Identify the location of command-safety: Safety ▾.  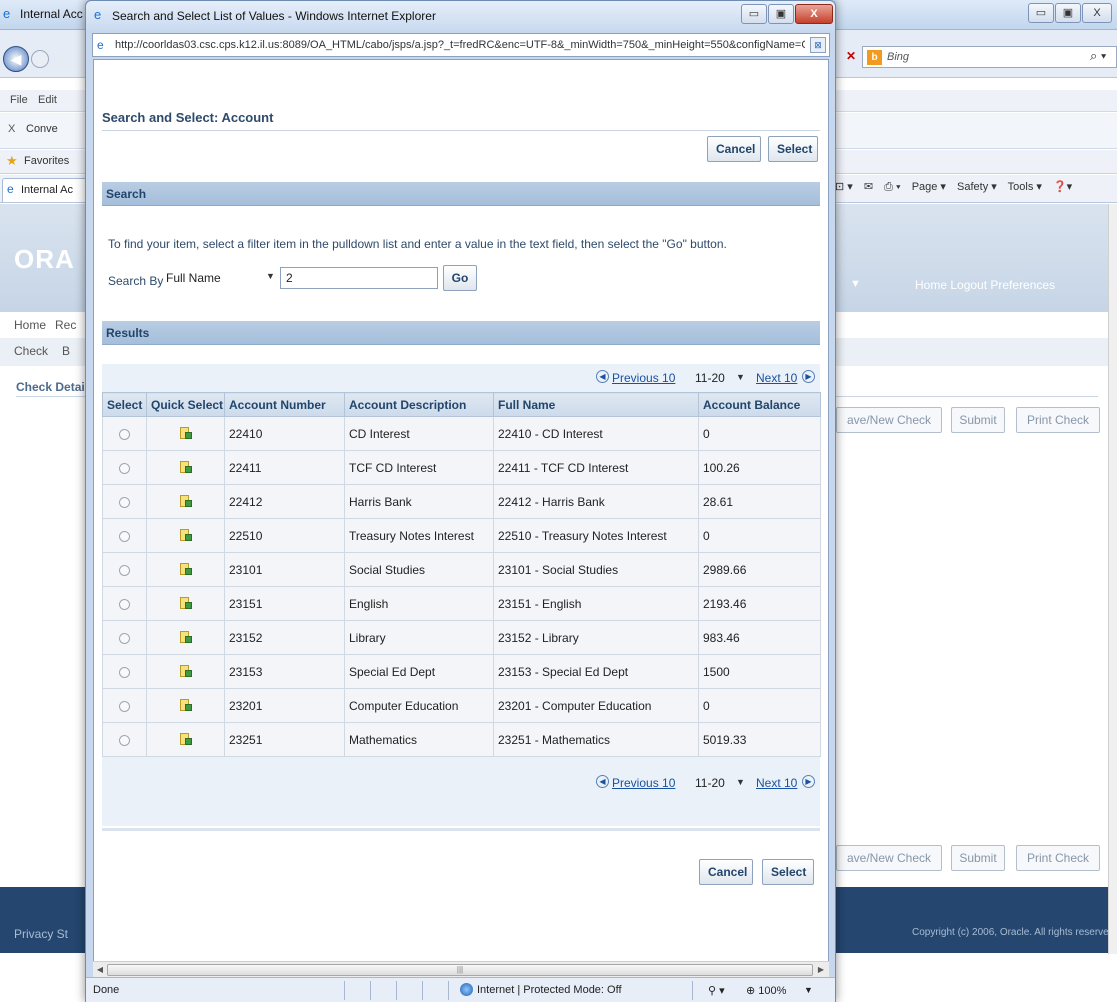
(977, 187).